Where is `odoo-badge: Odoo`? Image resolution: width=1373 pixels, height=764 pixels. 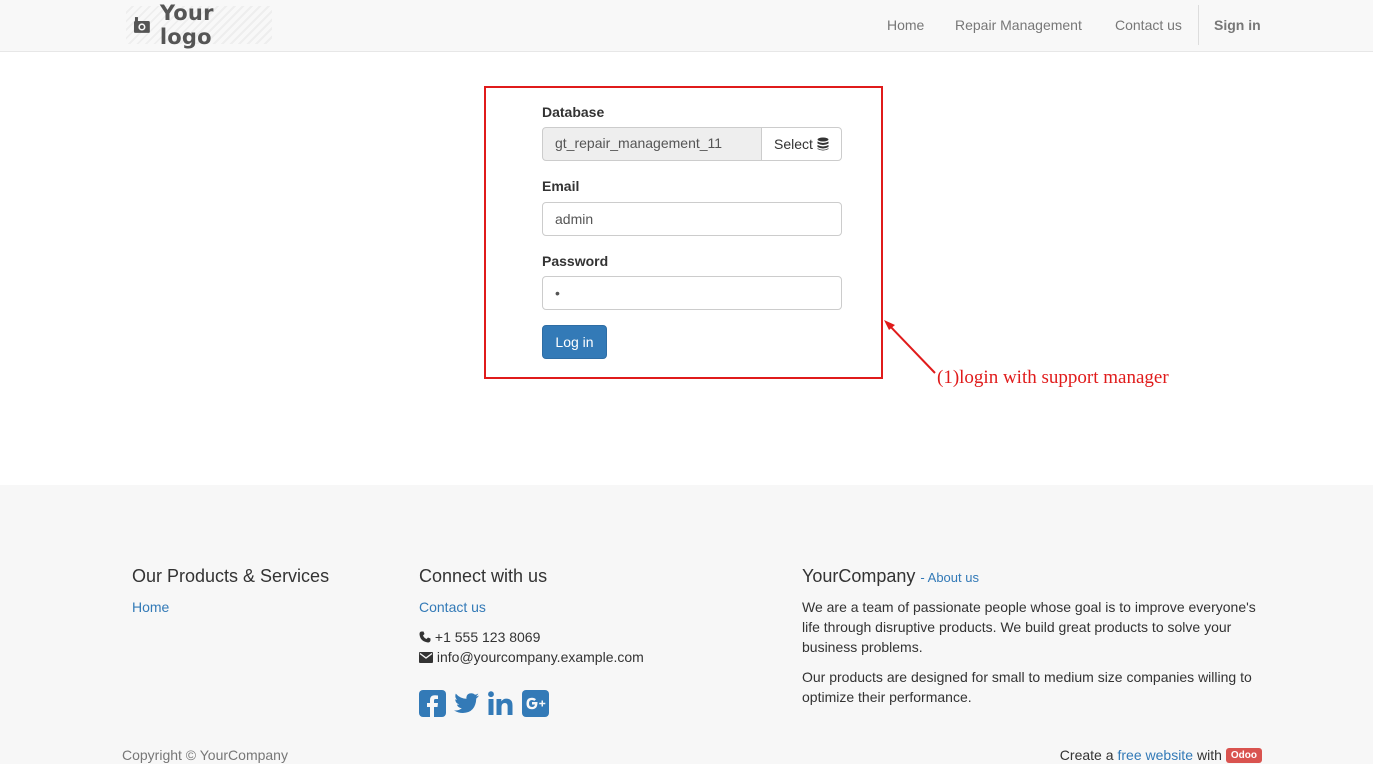
odoo-badge: Odoo is located at coordinates (1243, 755).